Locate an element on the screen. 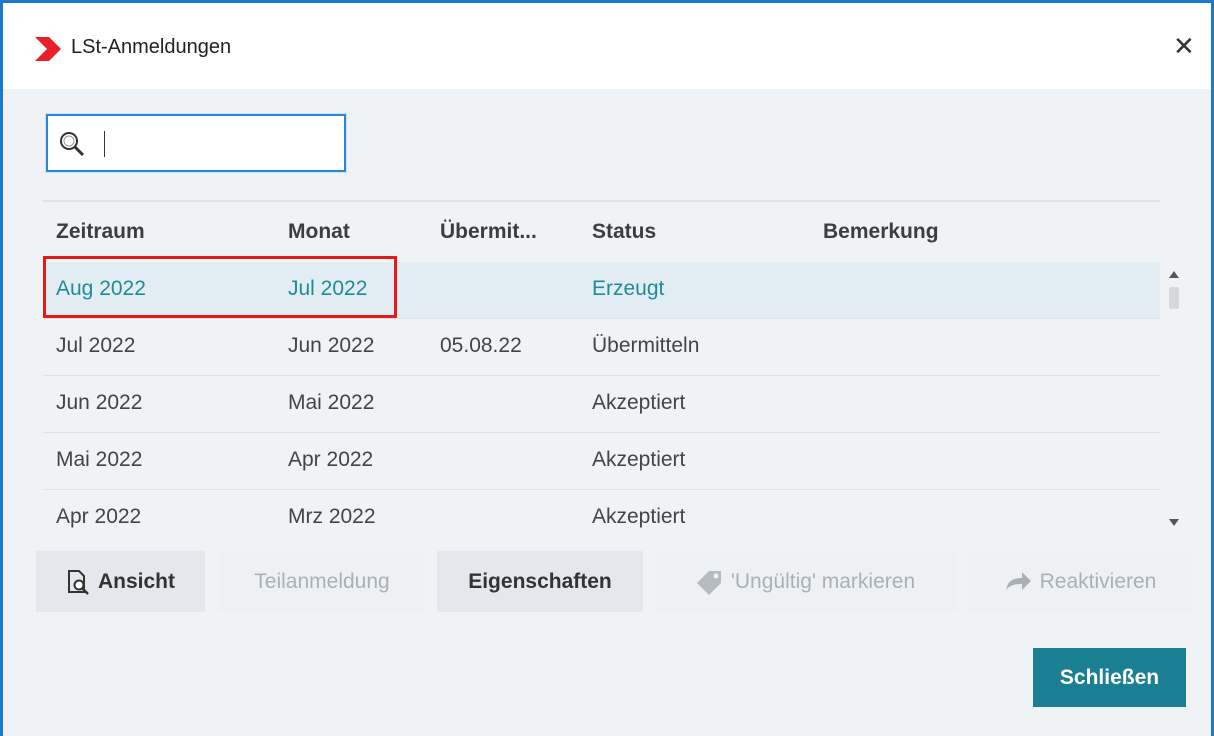 Image resolution: width=1214 pixels, height=736 pixels. tag-icon is located at coordinates (709, 582).